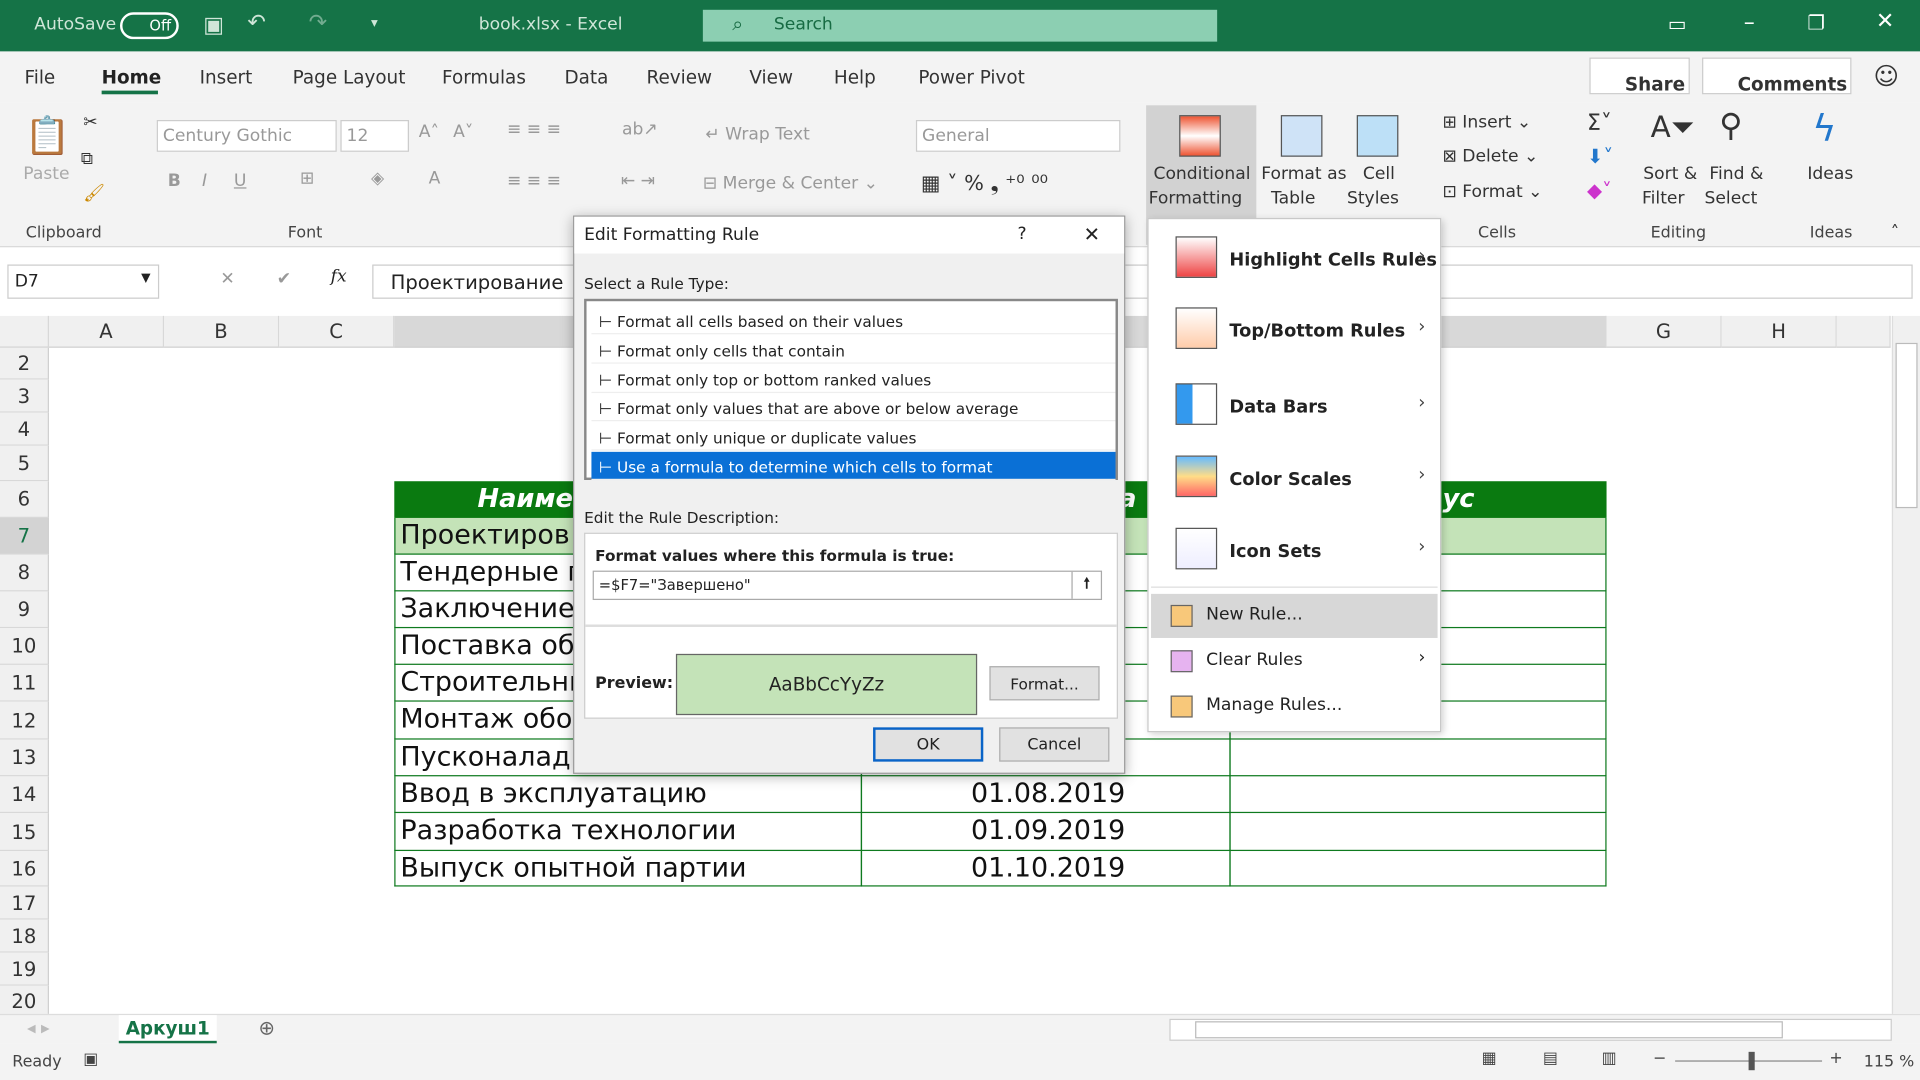  I want to click on minimize-button: –, so click(1749, 23).